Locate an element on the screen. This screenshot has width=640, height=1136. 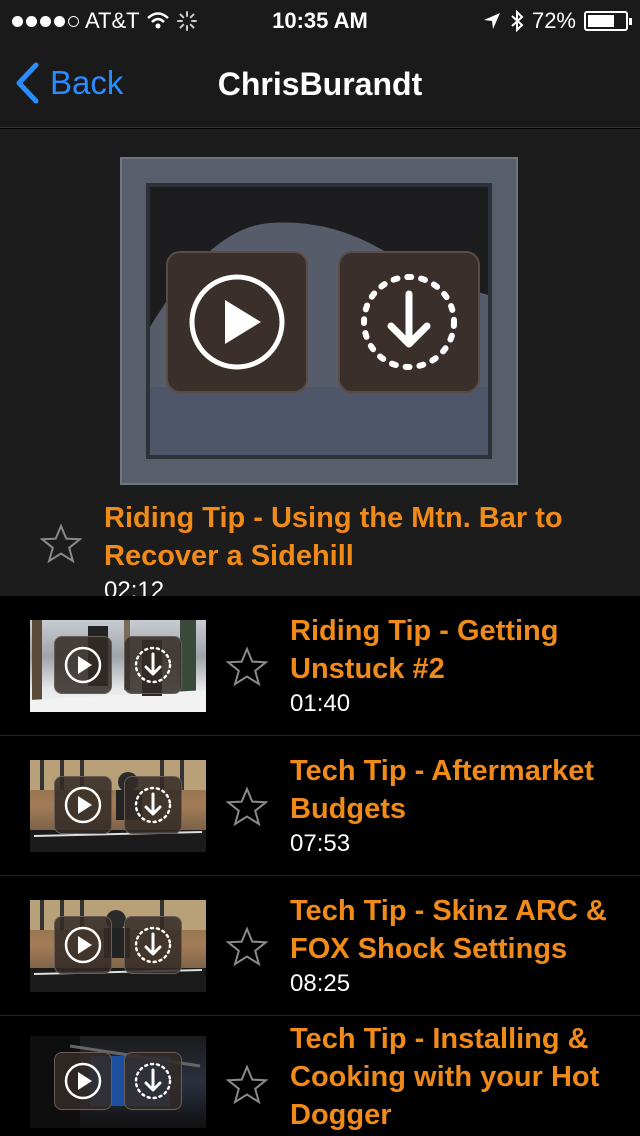
thumbnail-placeholder-image is located at coordinates (319, 321).